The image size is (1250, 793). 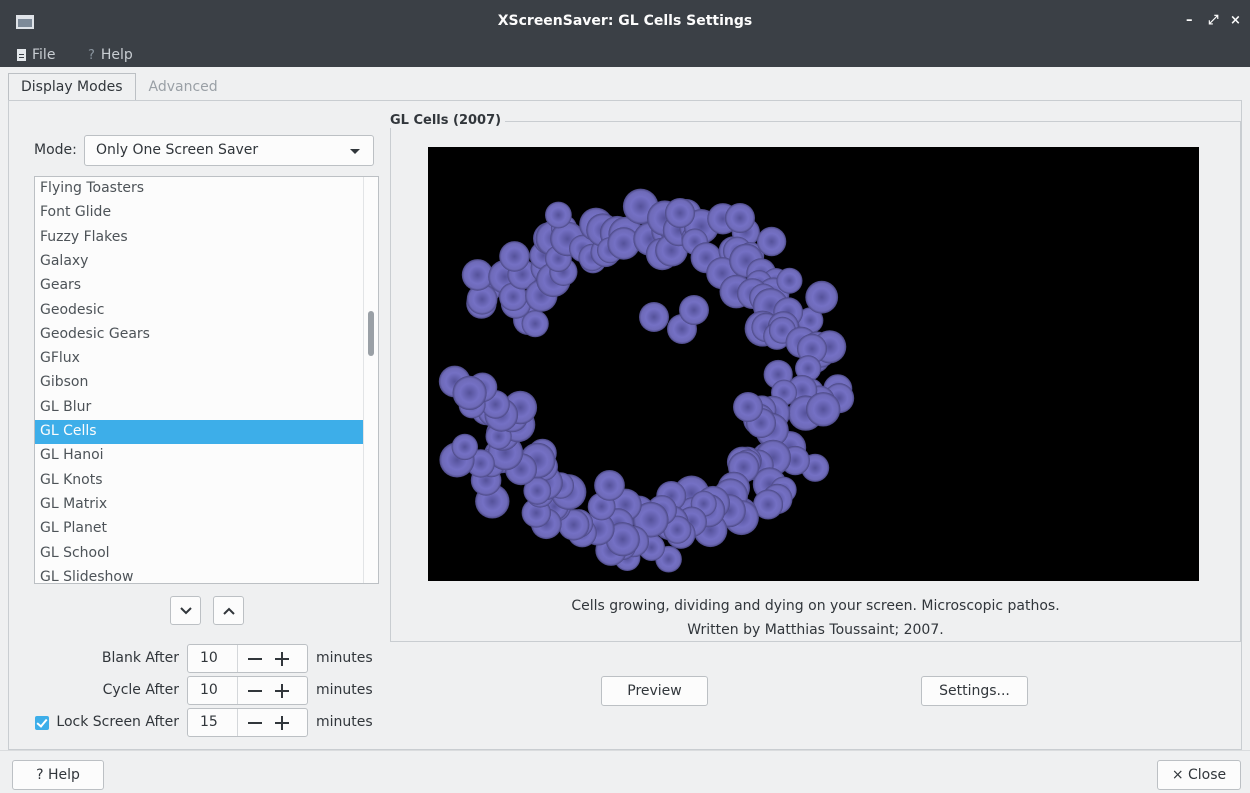 What do you see at coordinates (140, 658) in the screenshot?
I see `blank-after-label: Blank After` at bounding box center [140, 658].